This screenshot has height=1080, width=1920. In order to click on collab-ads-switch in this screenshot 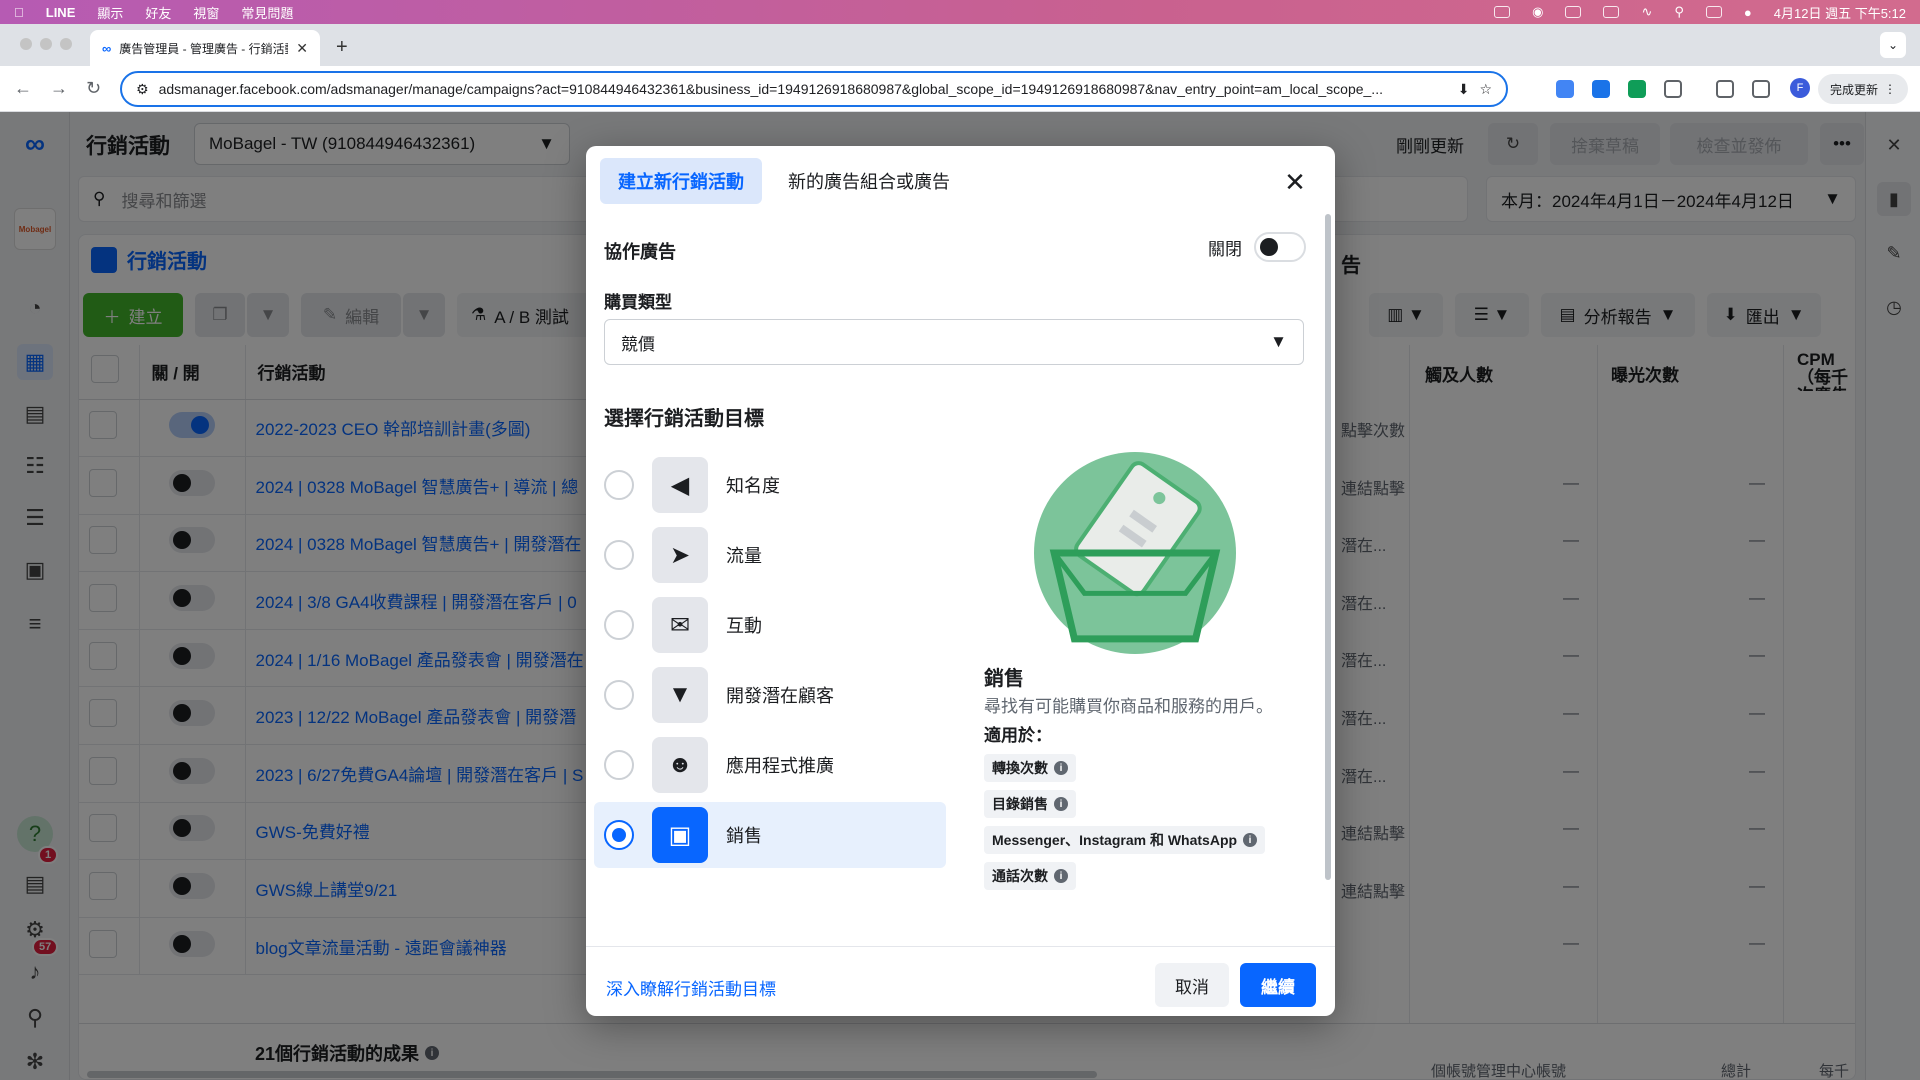, I will do `click(1280, 247)`.